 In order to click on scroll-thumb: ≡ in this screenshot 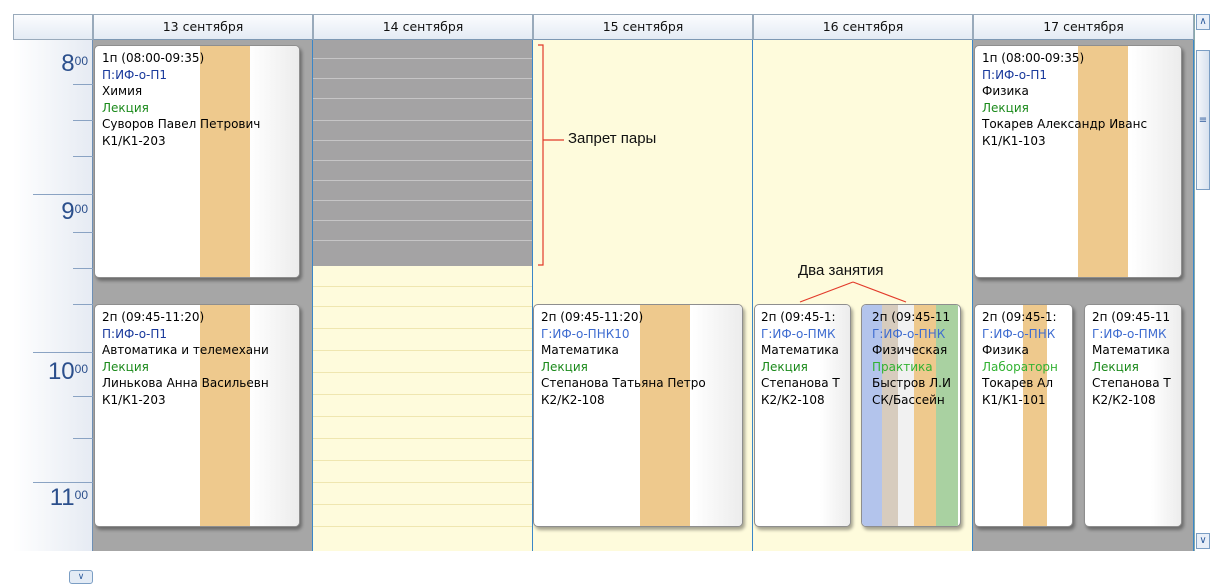, I will do `click(1203, 120)`.